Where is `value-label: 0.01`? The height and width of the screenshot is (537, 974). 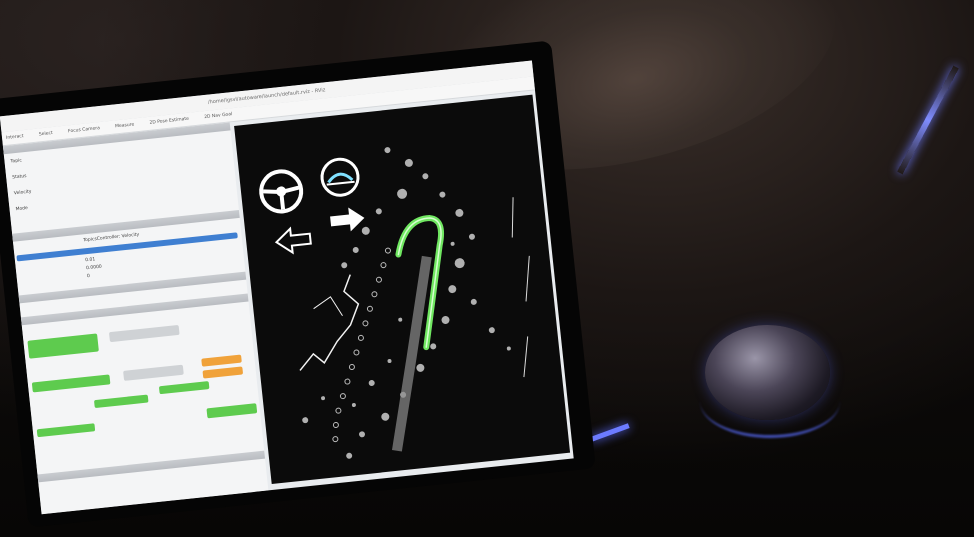 value-label: 0.01 is located at coordinates (90, 260).